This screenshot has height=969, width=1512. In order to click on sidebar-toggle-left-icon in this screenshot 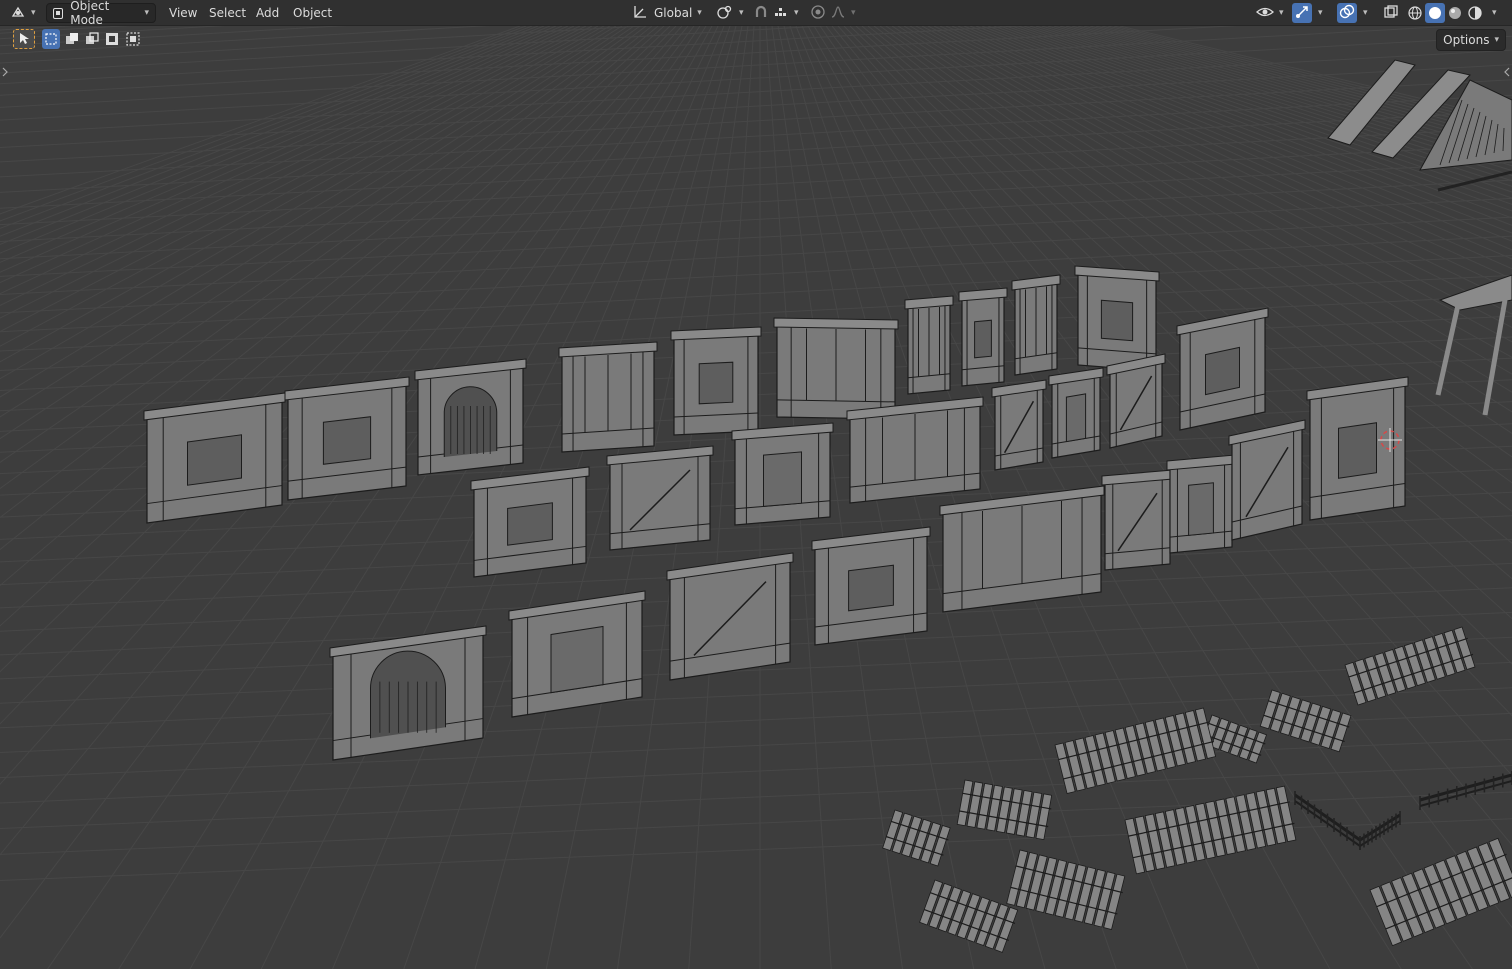, I will do `click(5, 72)`.